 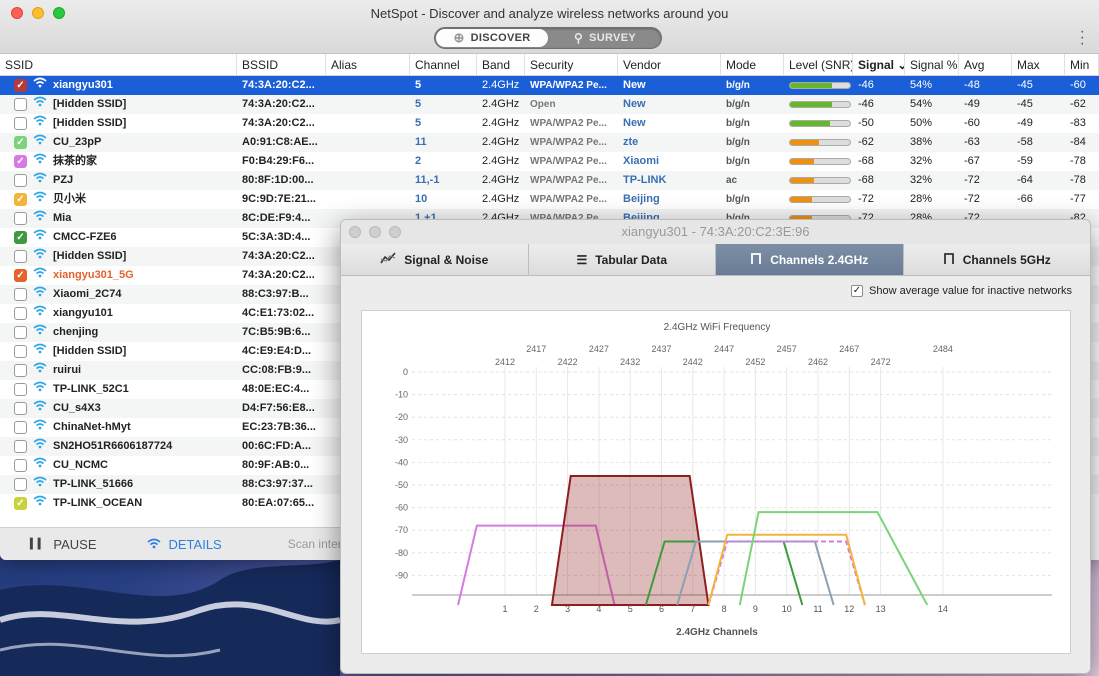 I want to click on survey-mode-button: ⚲ SURVEY, so click(x=605, y=38).